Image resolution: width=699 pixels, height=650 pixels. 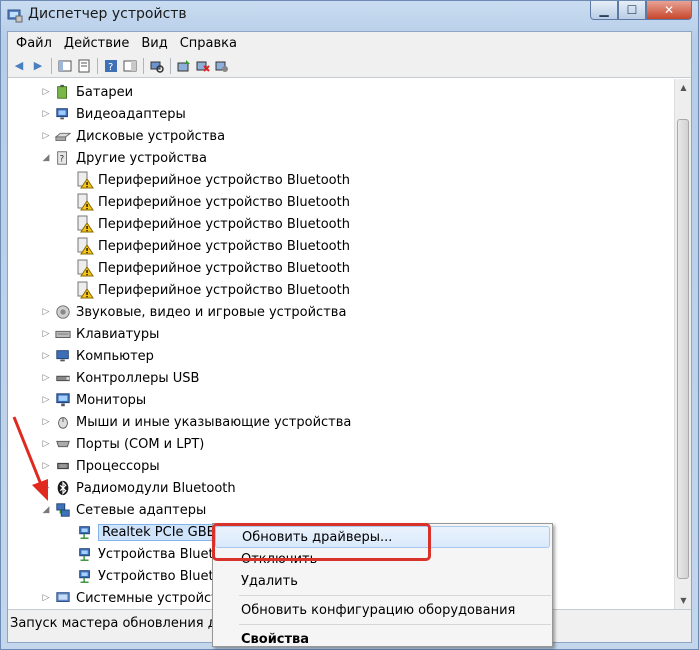 I want to click on menu-action: Действие, so click(x=96, y=43).